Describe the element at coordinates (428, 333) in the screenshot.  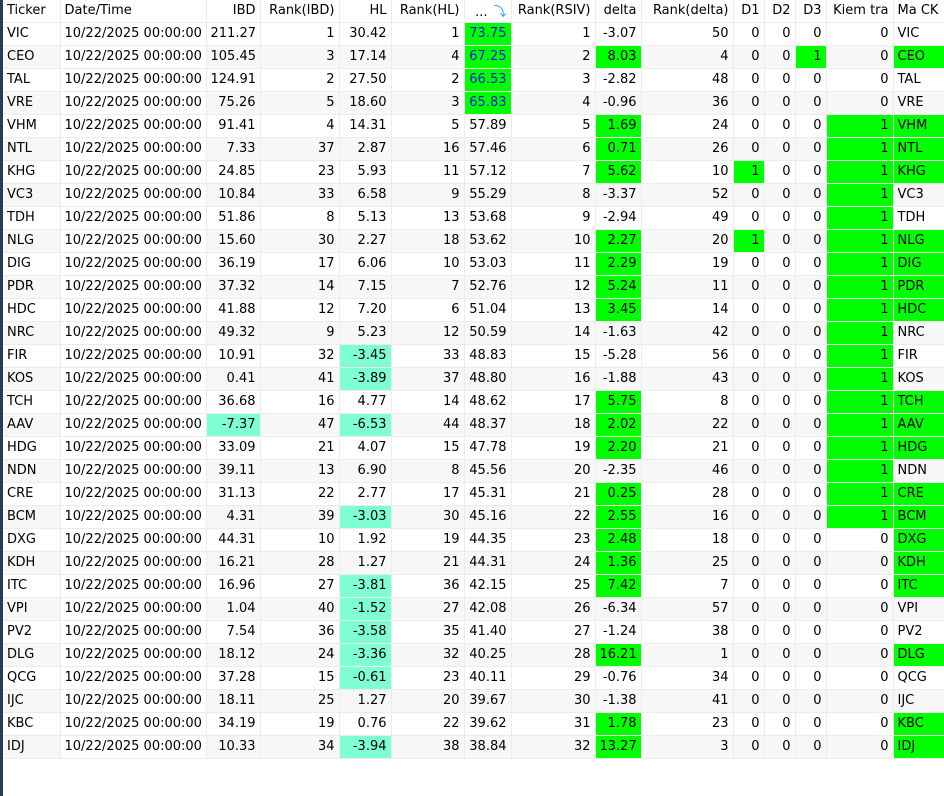
I see `cell-rank-hl: 12` at that location.